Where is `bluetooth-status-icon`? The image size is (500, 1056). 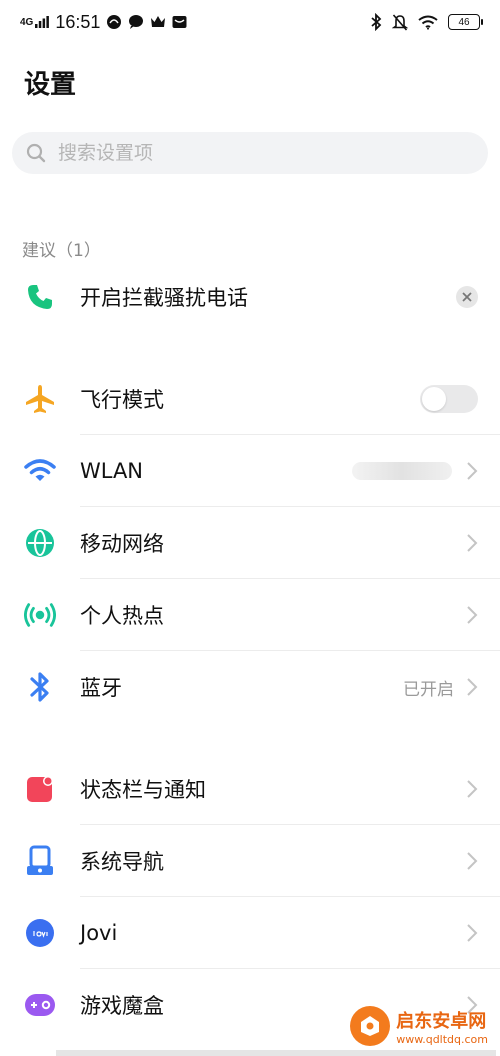
bluetooth-status-icon is located at coordinates (376, 22).